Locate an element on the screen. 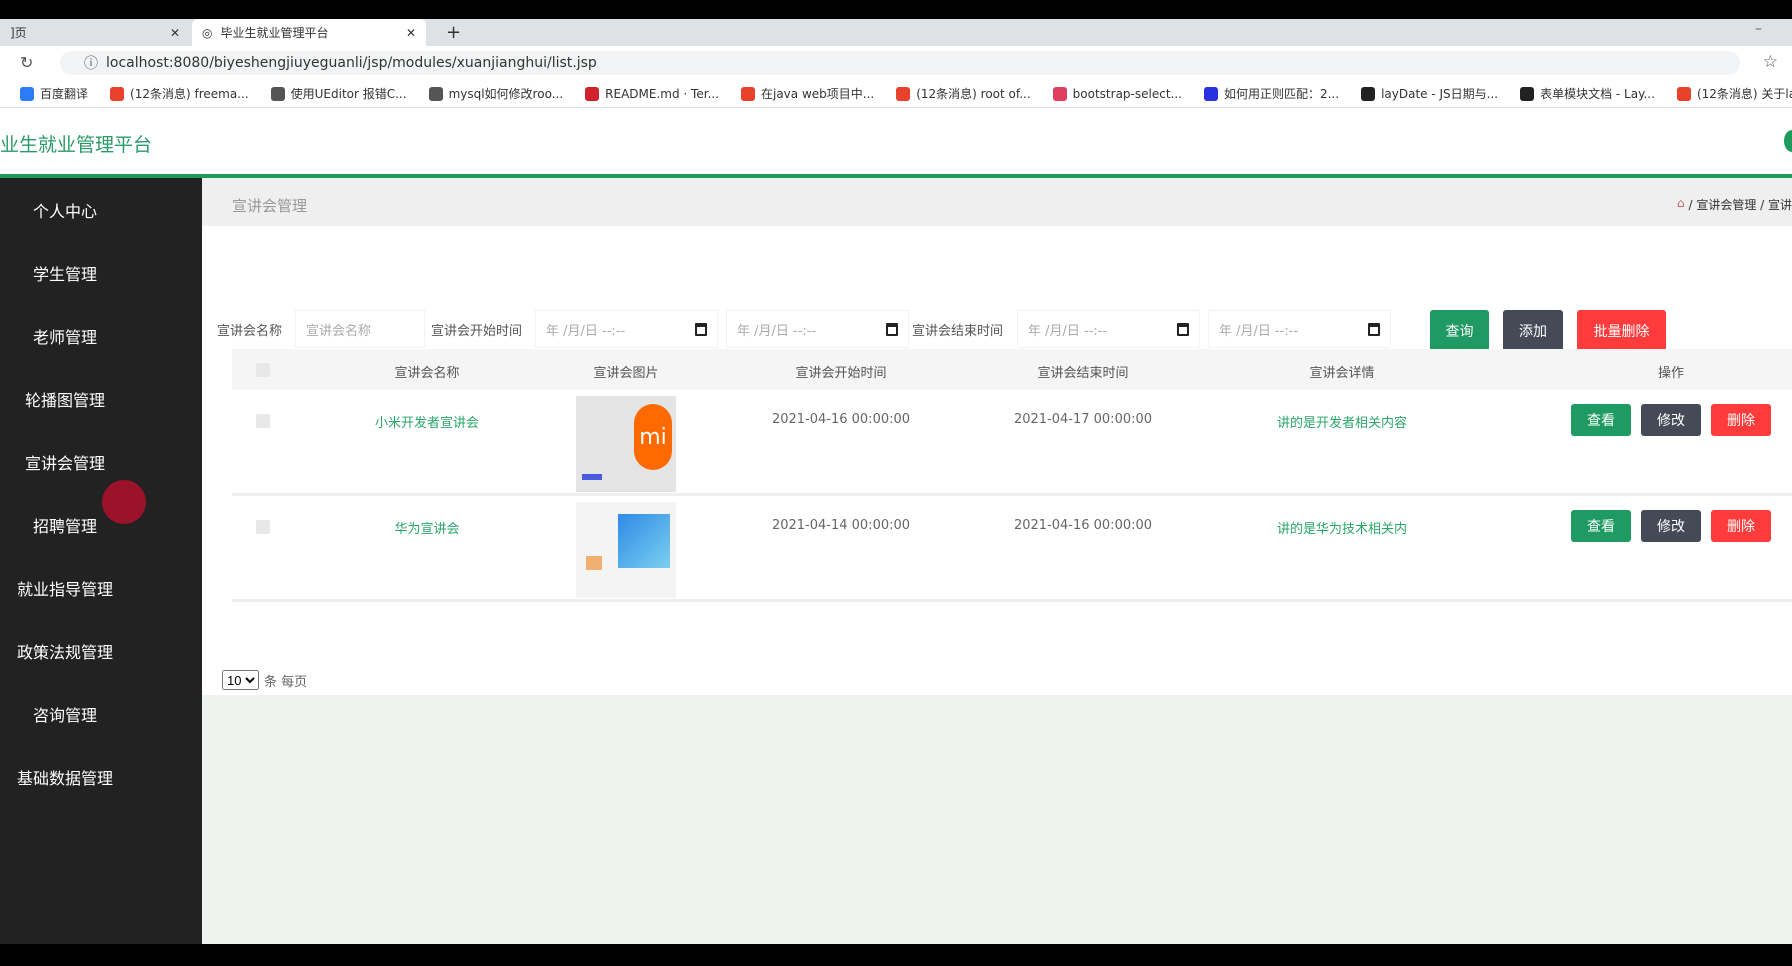 This screenshot has height=966, width=1792. sidebar-item: 轮播图管理 is located at coordinates (65, 398).